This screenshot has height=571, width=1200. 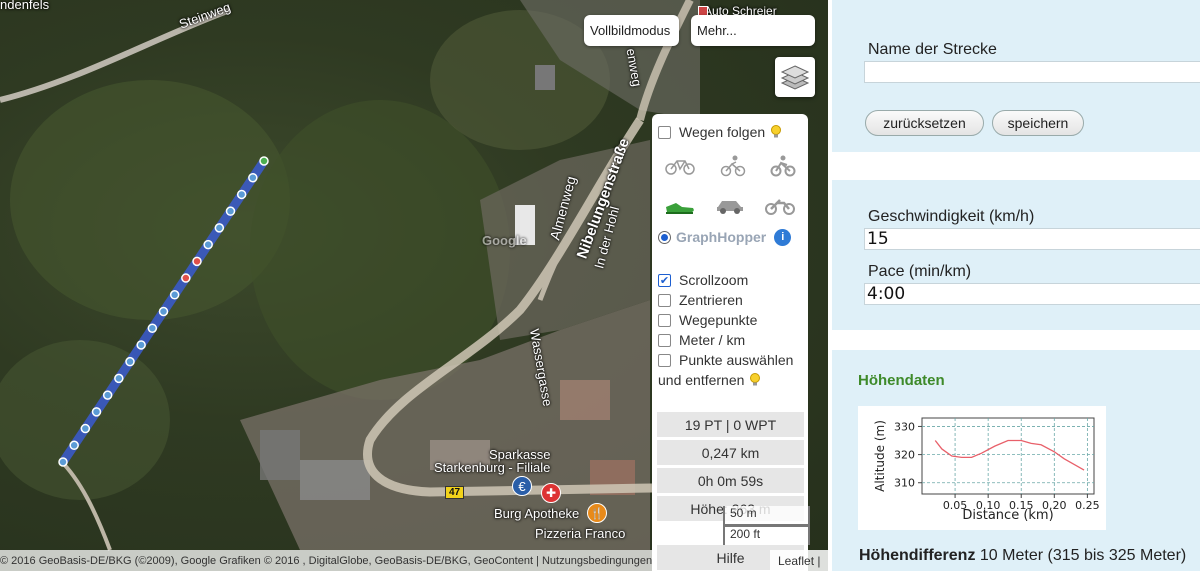 What do you see at coordinates (1032, 239) in the screenshot?
I see `speed-input: 15` at bounding box center [1032, 239].